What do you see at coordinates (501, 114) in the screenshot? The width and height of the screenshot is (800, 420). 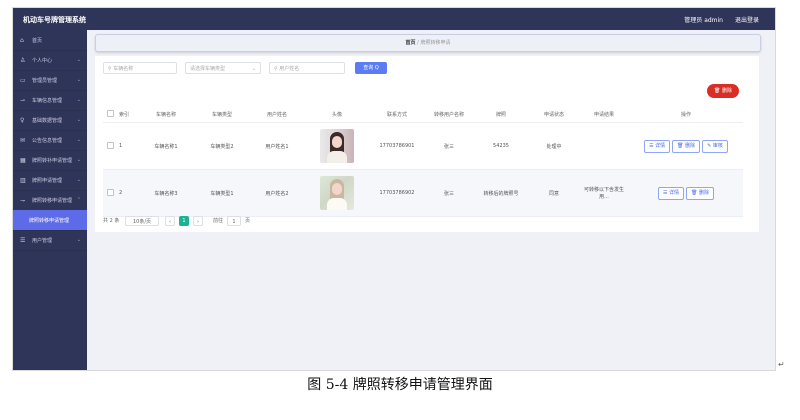 I see `col-header: 牌照` at bounding box center [501, 114].